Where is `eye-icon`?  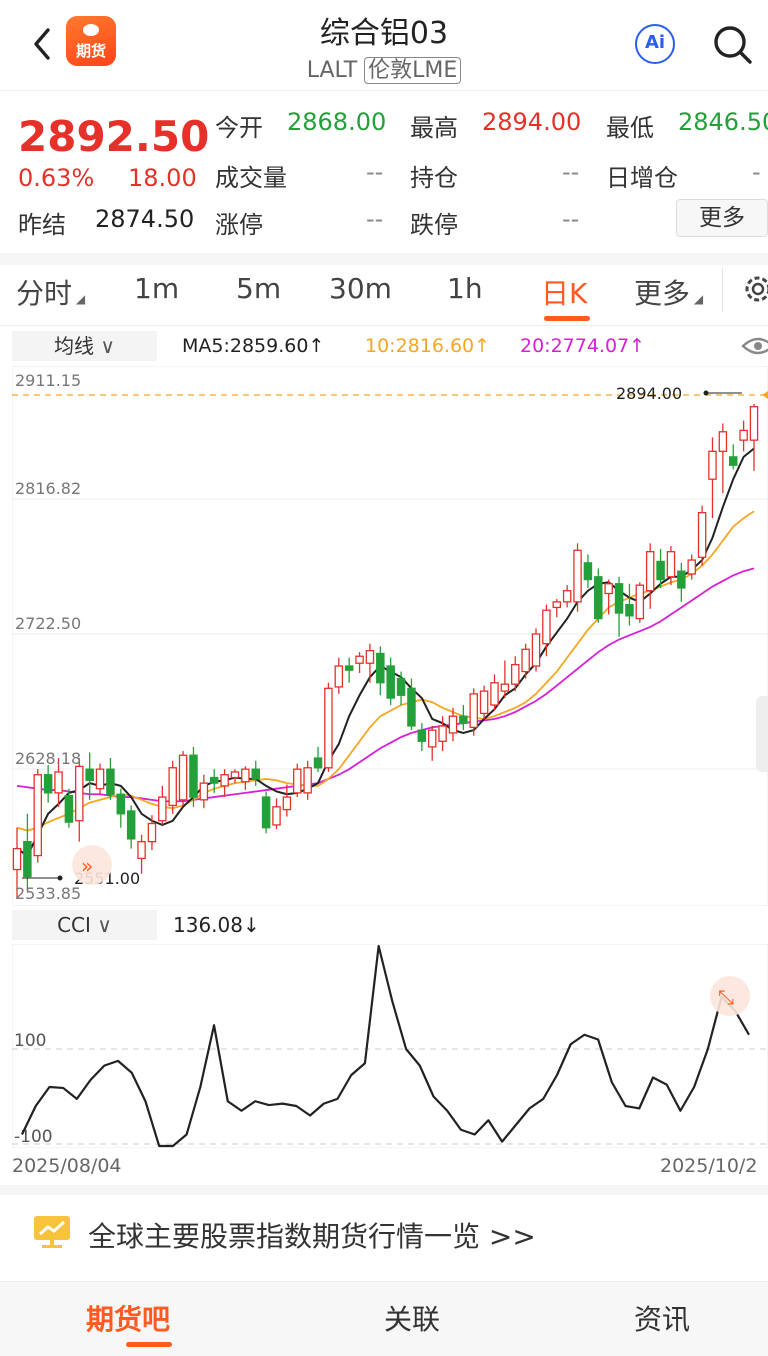 eye-icon is located at coordinates (754, 346).